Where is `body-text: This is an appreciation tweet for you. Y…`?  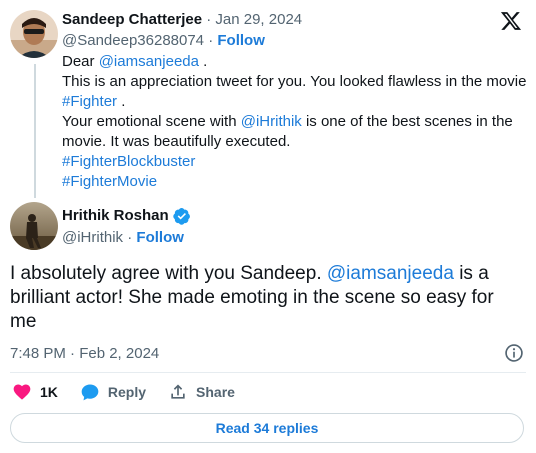 body-text: This is an appreciation tweet for you. Y… is located at coordinates (294, 81).